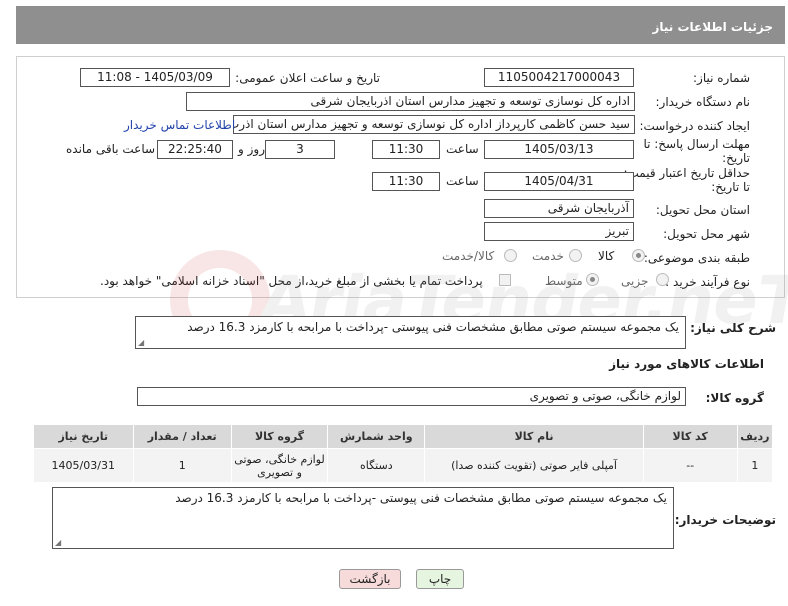 The height and width of the screenshot is (606, 788). I want to click on price-validity-time-label: ساعت, so click(462, 181).